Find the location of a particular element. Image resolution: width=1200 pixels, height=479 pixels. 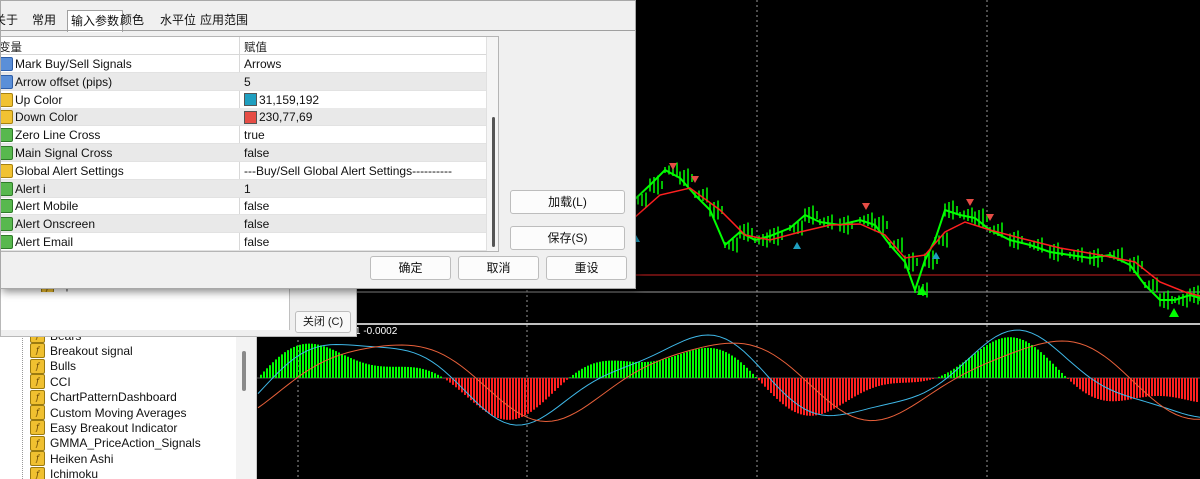

navigator-item: f Bulls is located at coordinates (53, 366).